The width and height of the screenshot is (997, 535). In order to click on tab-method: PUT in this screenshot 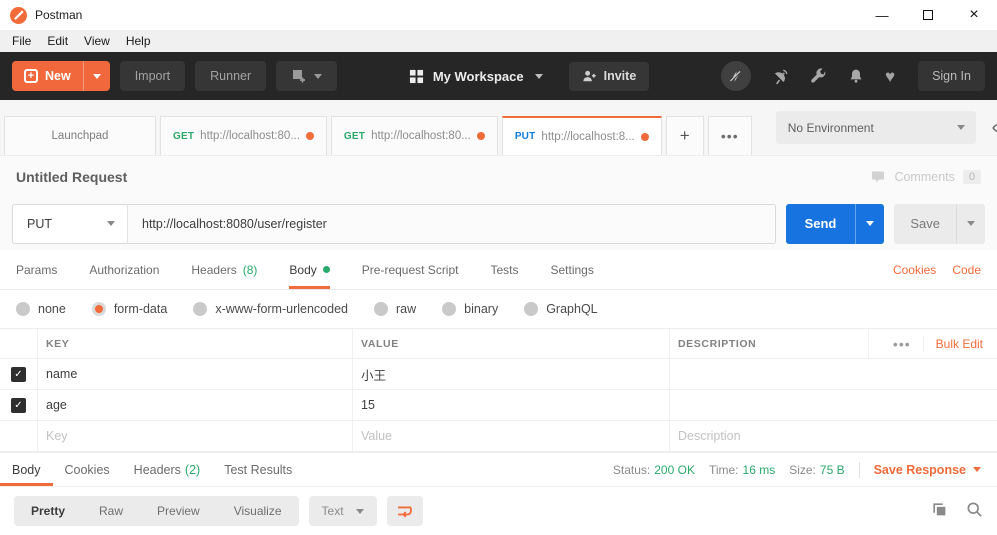, I will do `click(525, 136)`.